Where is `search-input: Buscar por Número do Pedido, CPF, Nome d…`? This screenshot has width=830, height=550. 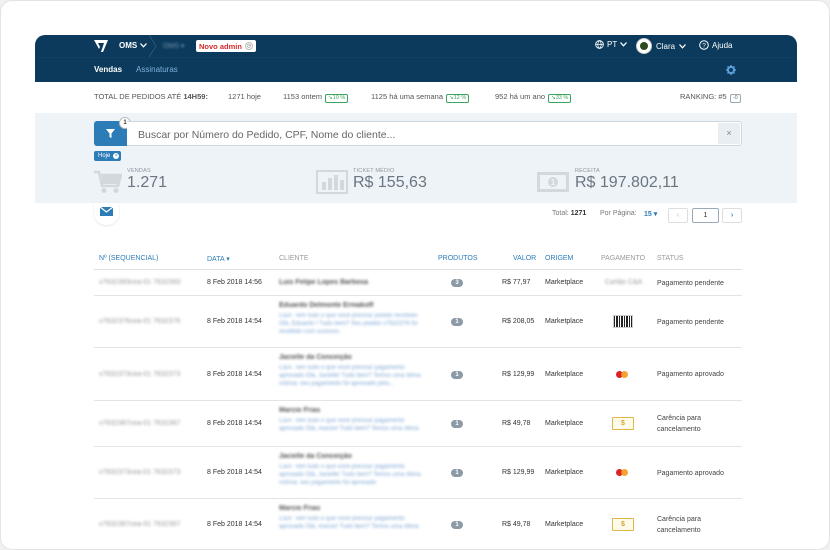 search-input: Buscar por Número do Pedido, CPF, Nome d… is located at coordinates (434, 133).